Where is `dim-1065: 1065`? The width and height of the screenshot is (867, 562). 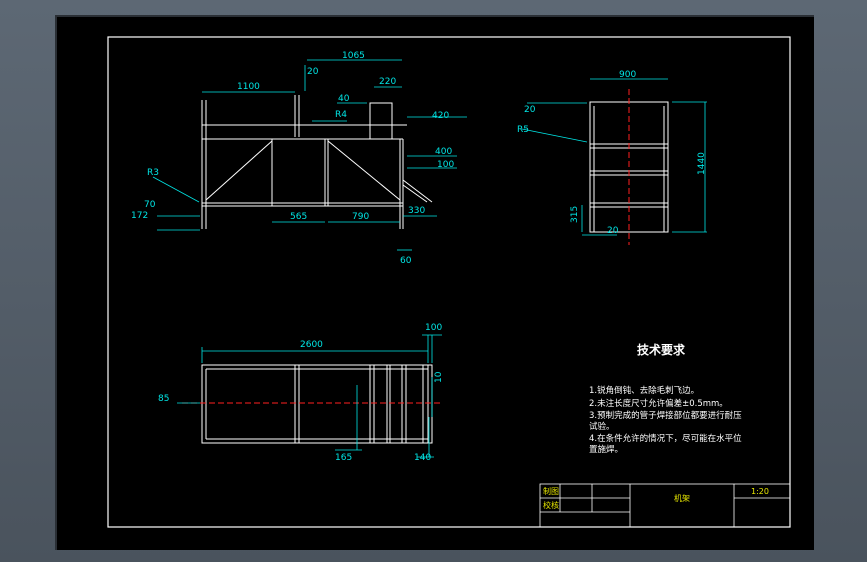 dim-1065: 1065 is located at coordinates (353, 56).